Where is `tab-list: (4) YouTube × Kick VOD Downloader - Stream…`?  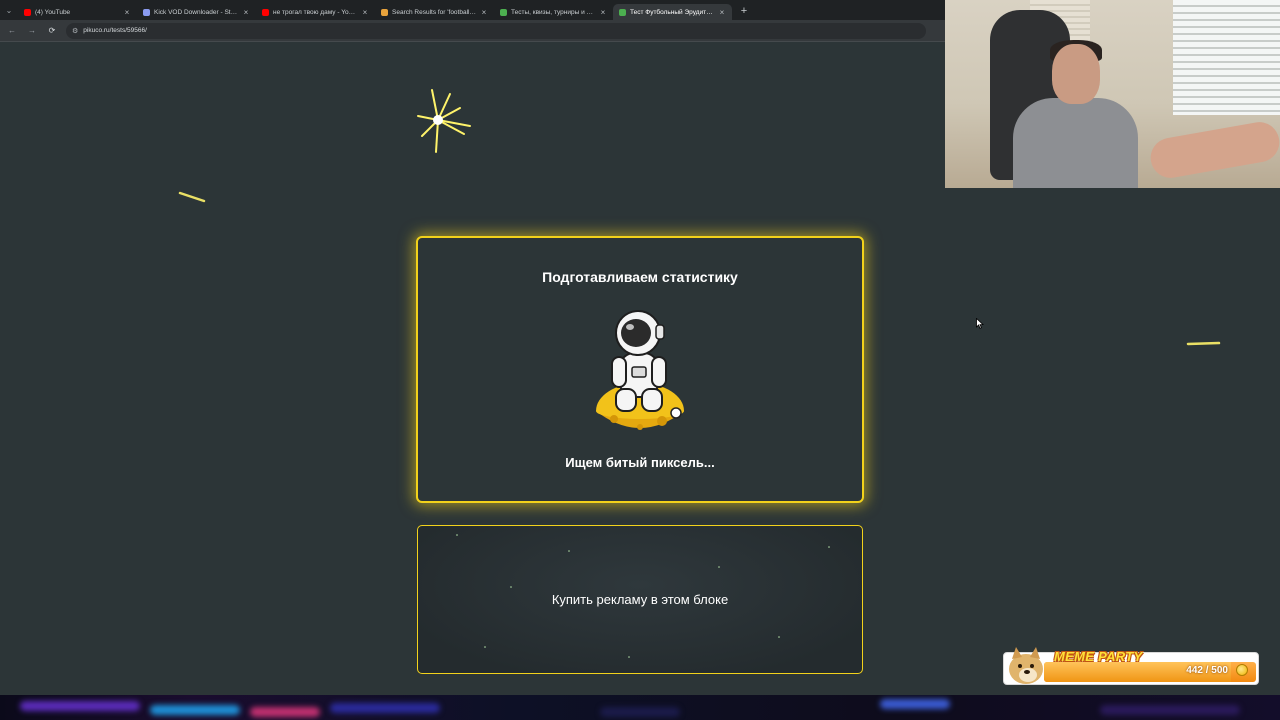
tab-list: (4) YouTube × Kick VOD Downloader - Stream… is located at coordinates (375, 10).